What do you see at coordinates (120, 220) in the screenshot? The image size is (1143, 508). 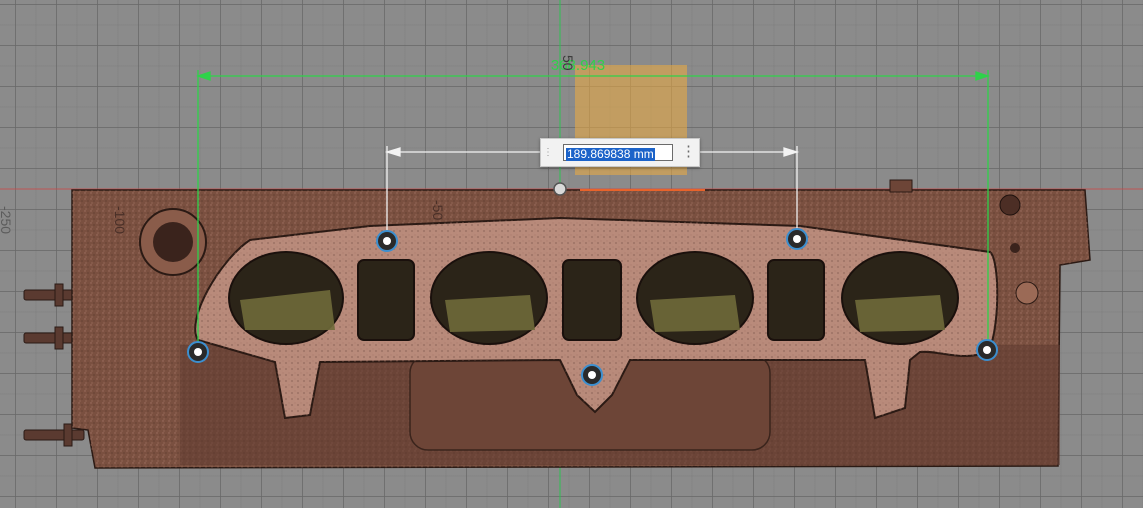 I see `ruler-label-edge: -100` at bounding box center [120, 220].